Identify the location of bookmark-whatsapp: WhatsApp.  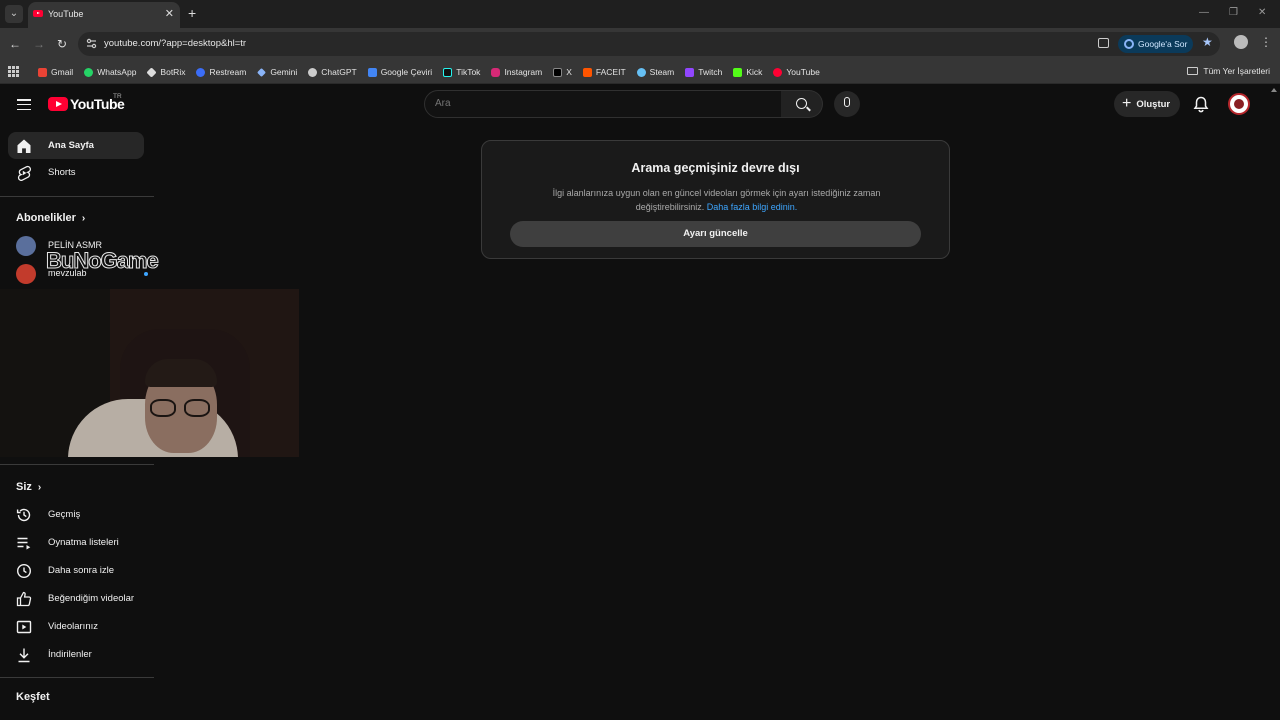
(110, 72).